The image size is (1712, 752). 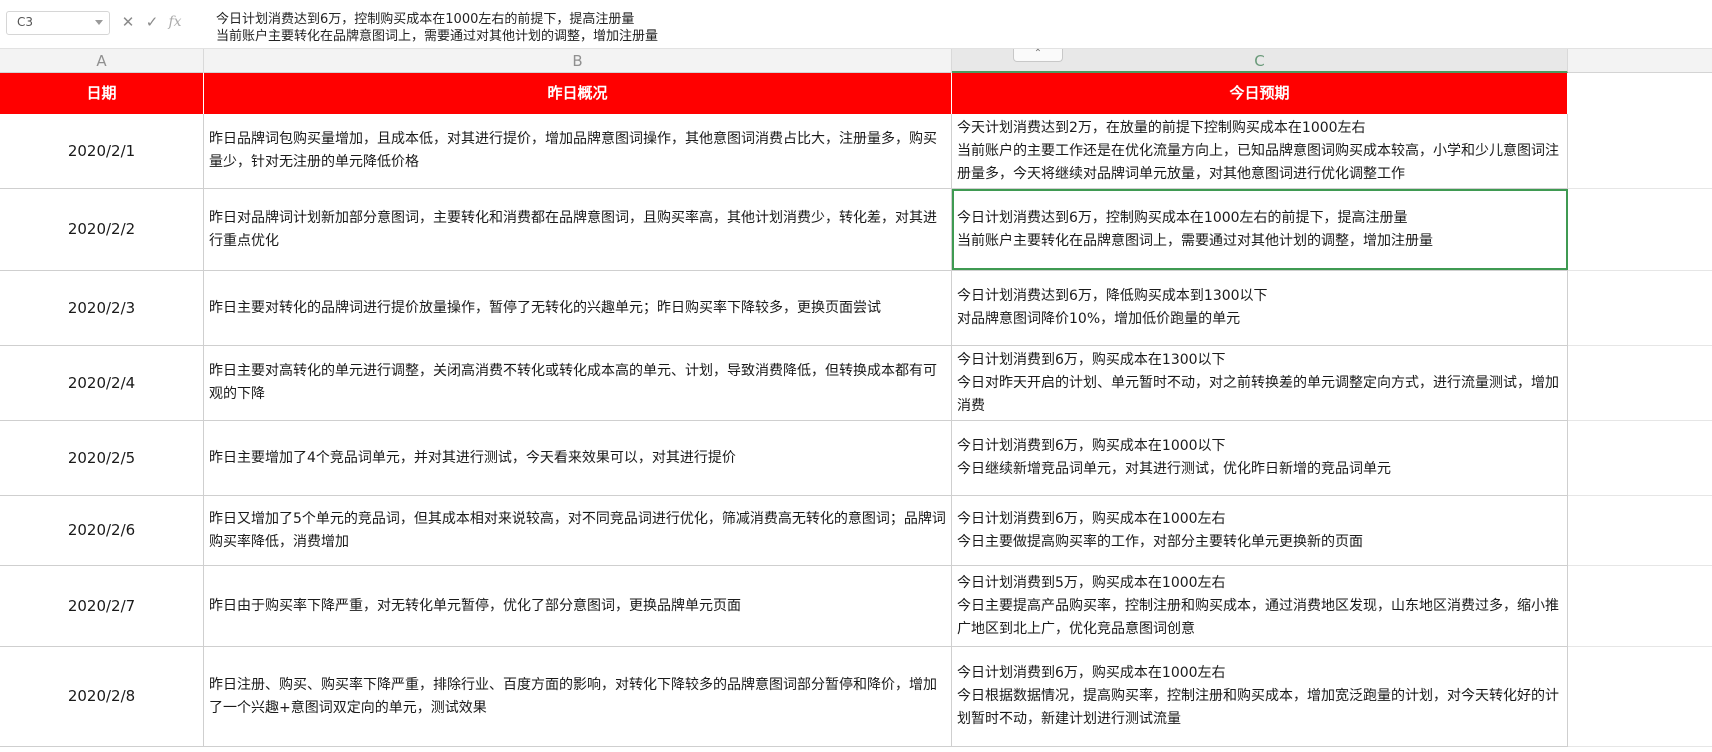 I want to click on date-cell: 2020/2/5, so click(x=102, y=458).